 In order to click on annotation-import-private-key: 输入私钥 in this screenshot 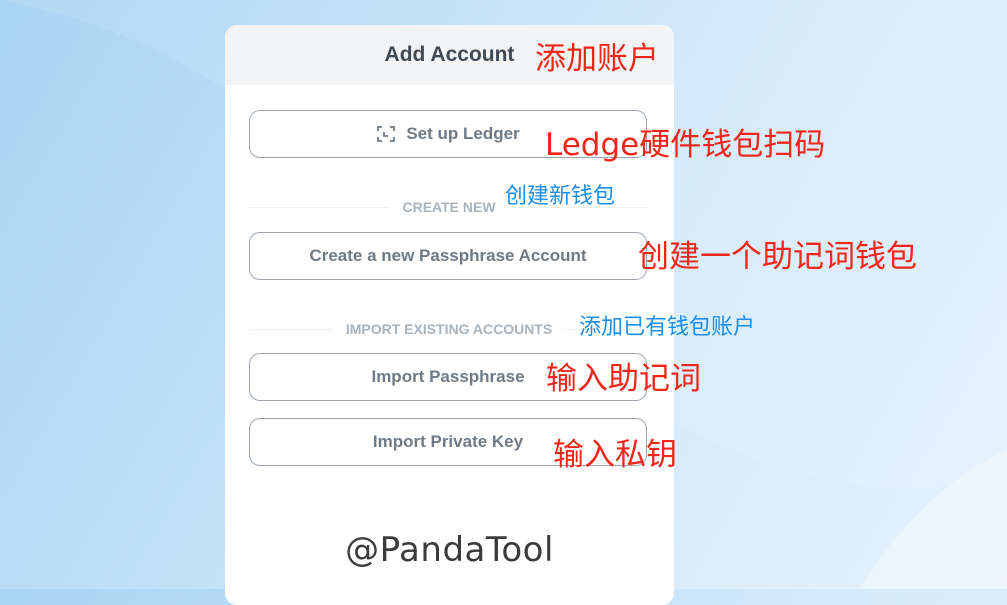, I will do `click(615, 455)`.